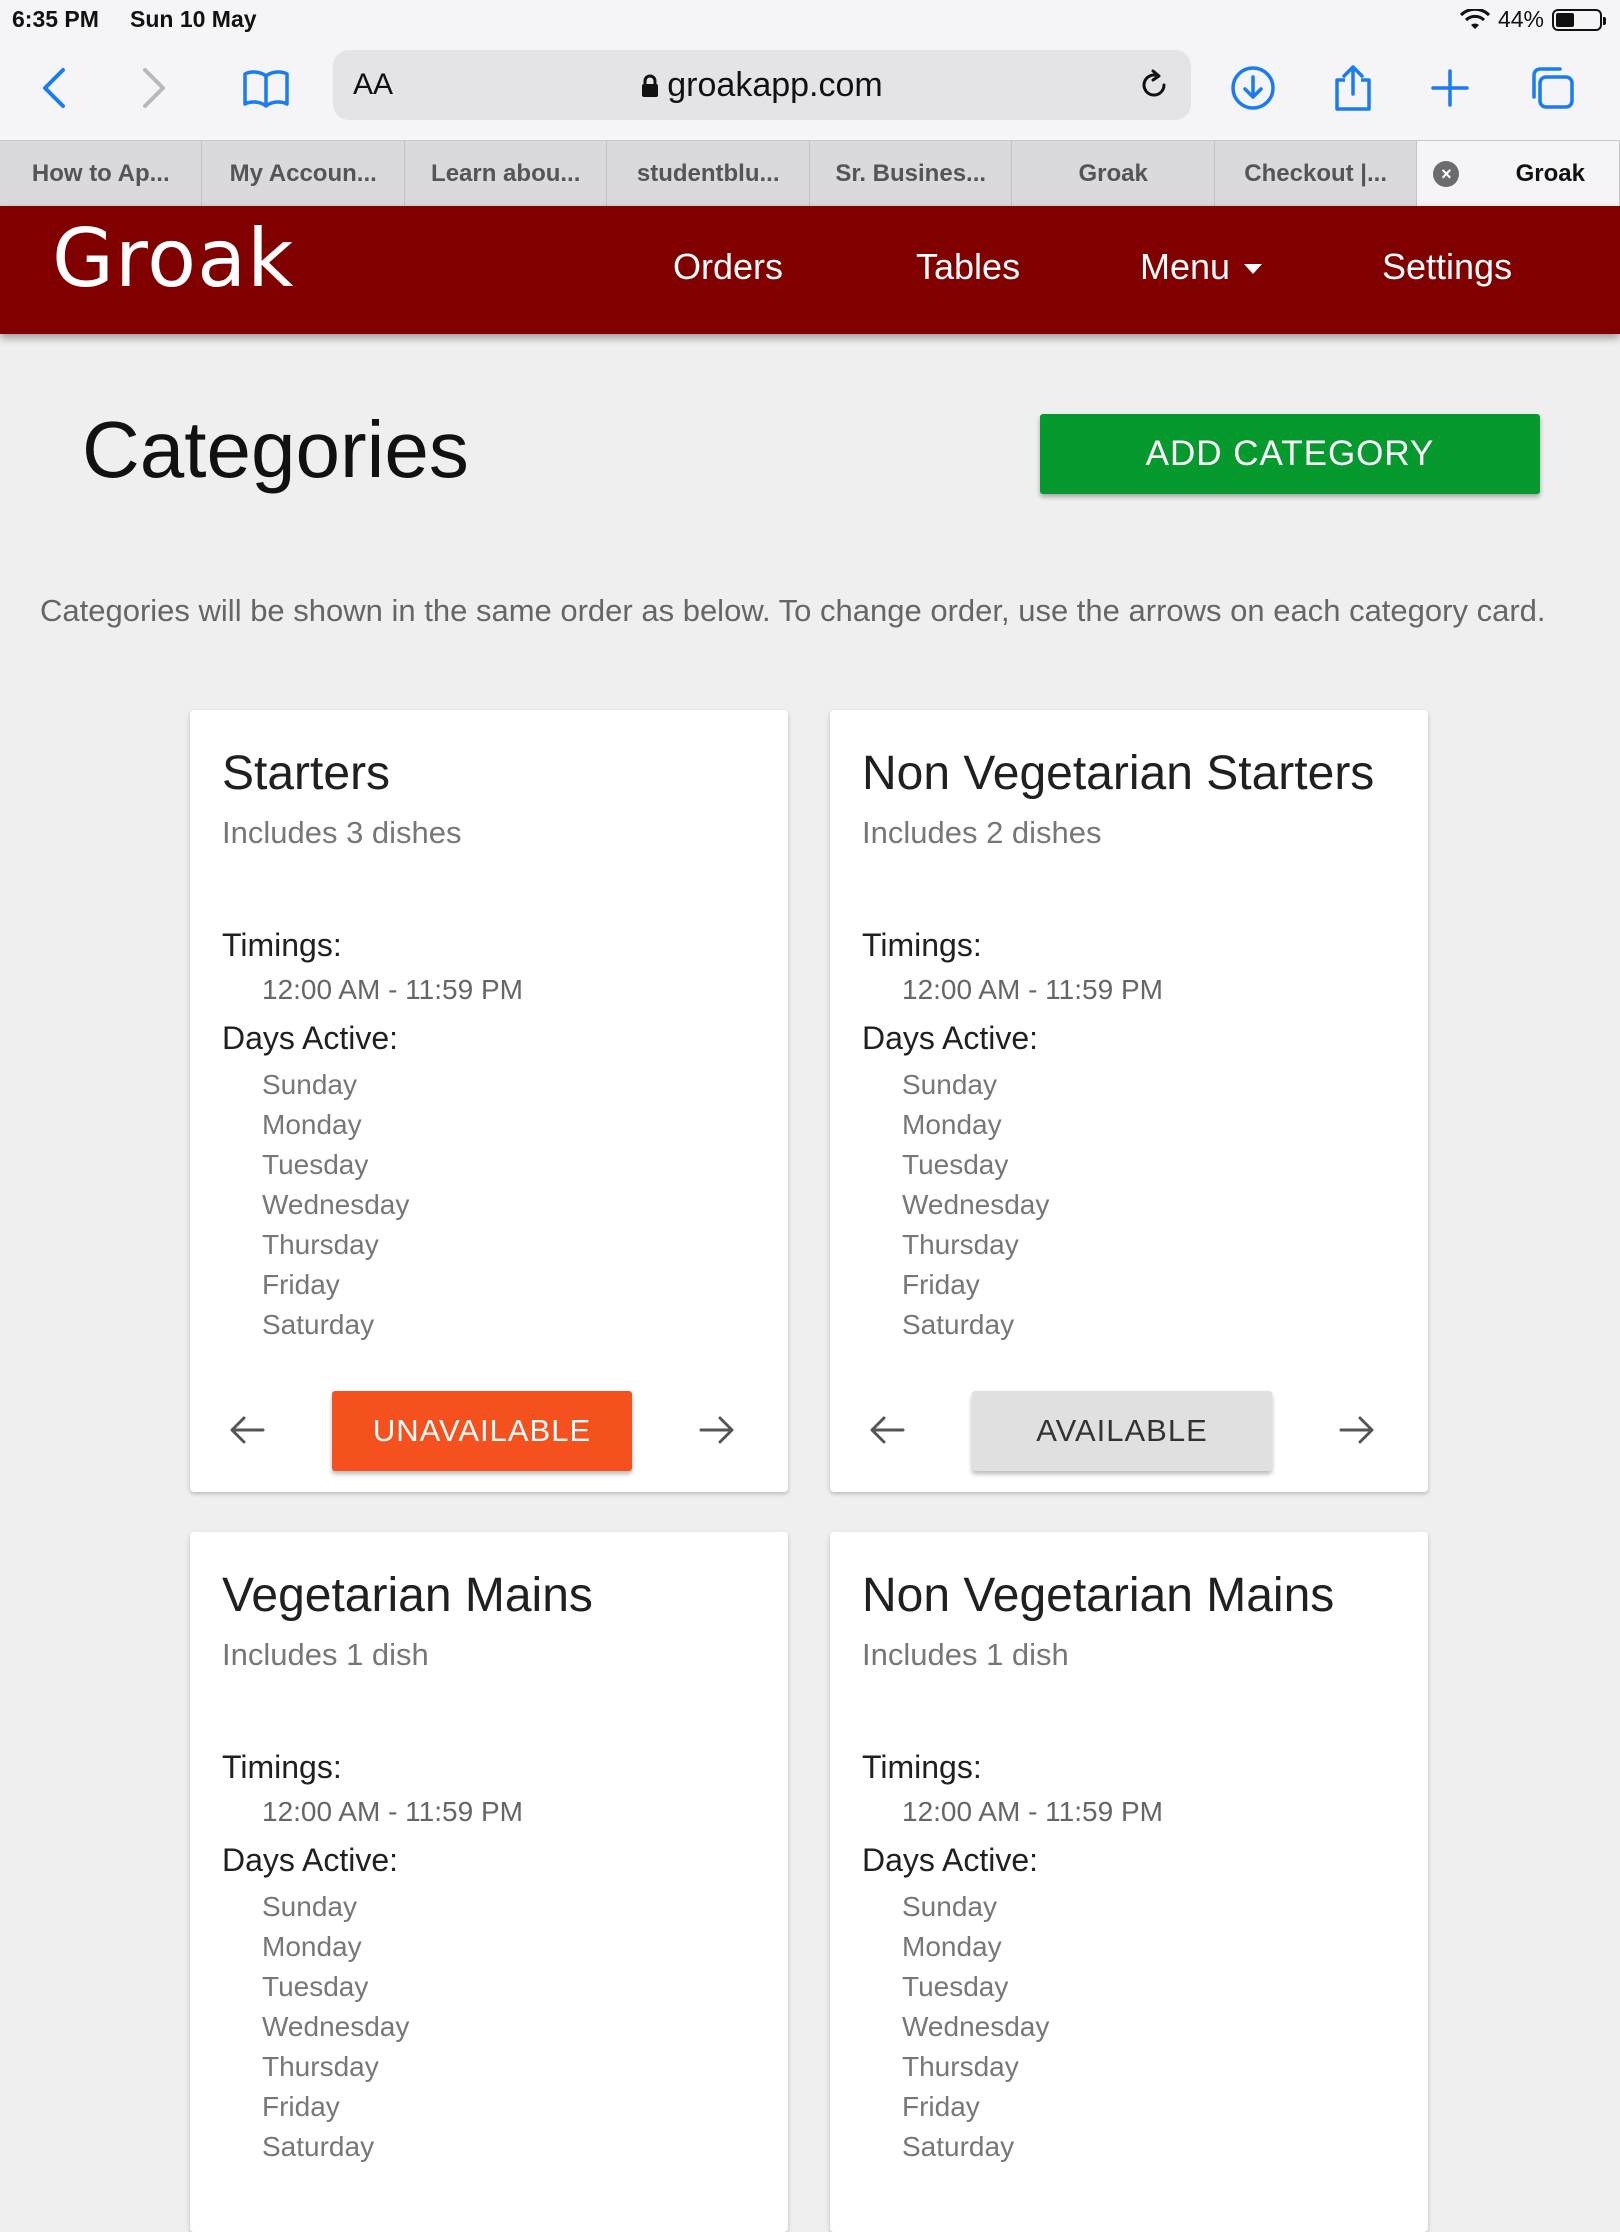 This screenshot has height=2232, width=1620. What do you see at coordinates (1520, 19) in the screenshot?
I see `battery-percent: 44%` at bounding box center [1520, 19].